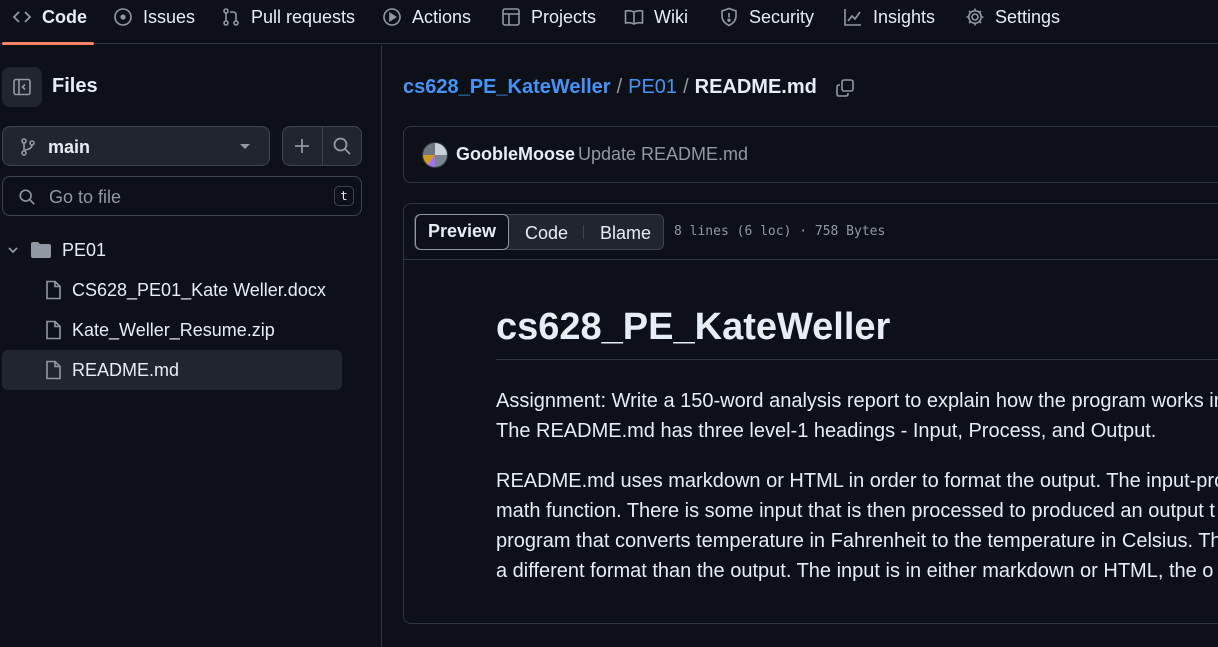 The height and width of the screenshot is (647, 1218). Describe the element at coordinates (904, 16) in the screenshot. I see `tab-insights-label: Insights` at that location.